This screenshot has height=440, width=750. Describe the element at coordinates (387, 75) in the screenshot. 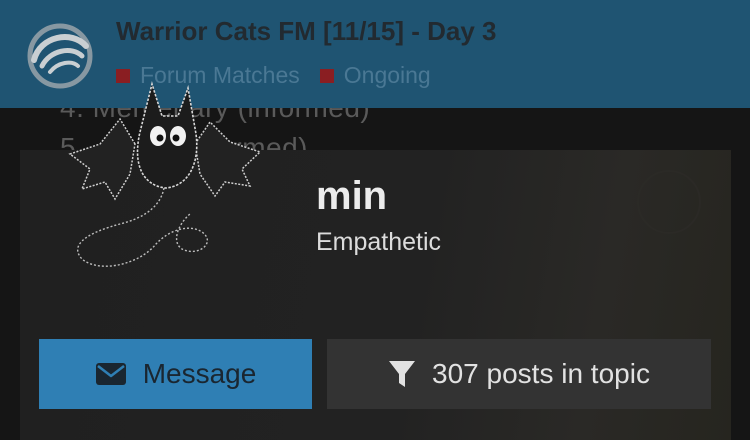

I see `breadcrumb-label: Ongoing` at that location.